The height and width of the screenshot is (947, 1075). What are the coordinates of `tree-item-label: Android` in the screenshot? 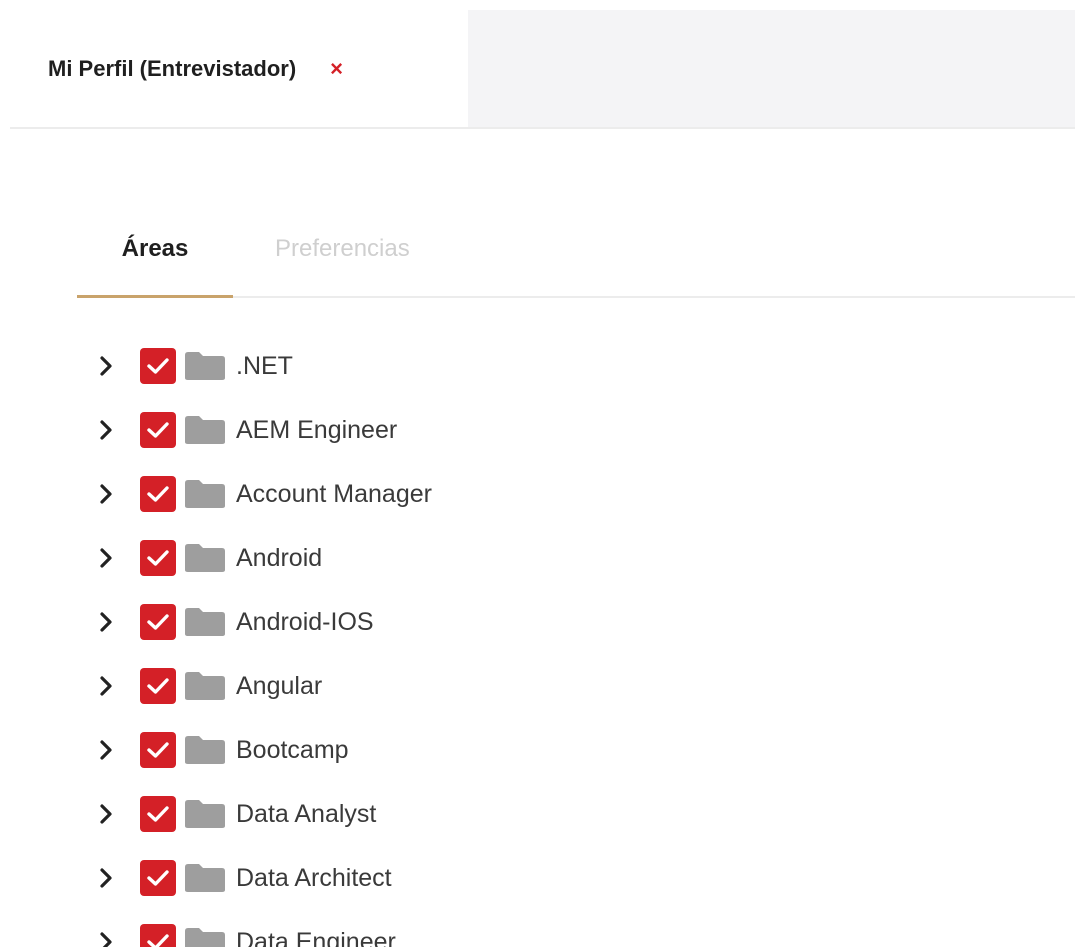 It's located at (279, 558).